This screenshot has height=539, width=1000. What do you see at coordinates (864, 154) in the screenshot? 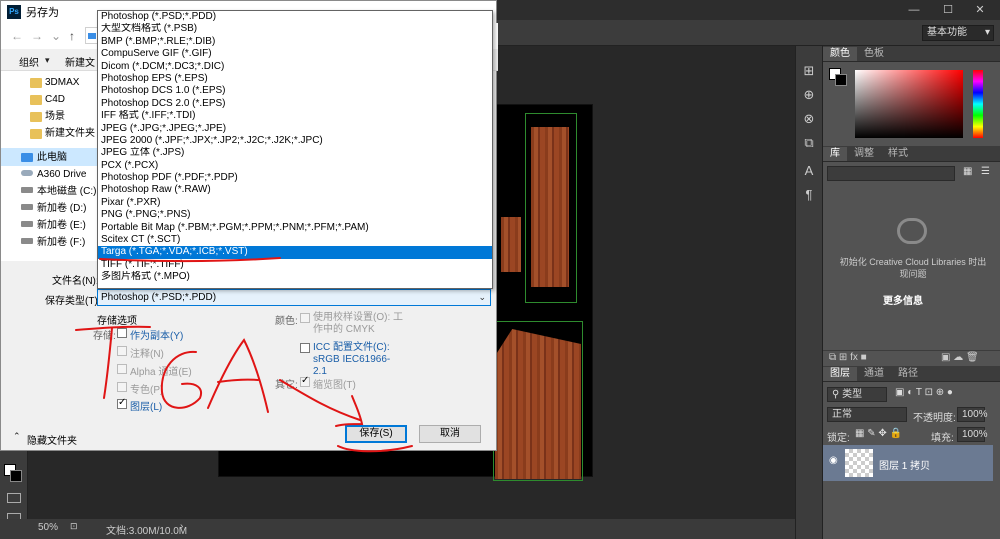
I see `tab-adjustments: 调整` at bounding box center [864, 154].